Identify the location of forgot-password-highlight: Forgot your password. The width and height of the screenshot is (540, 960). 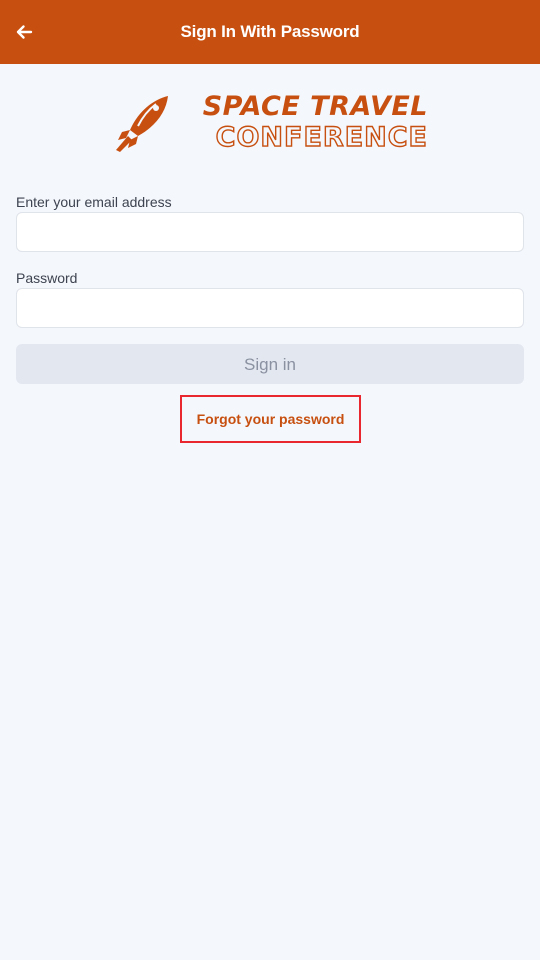
(270, 419).